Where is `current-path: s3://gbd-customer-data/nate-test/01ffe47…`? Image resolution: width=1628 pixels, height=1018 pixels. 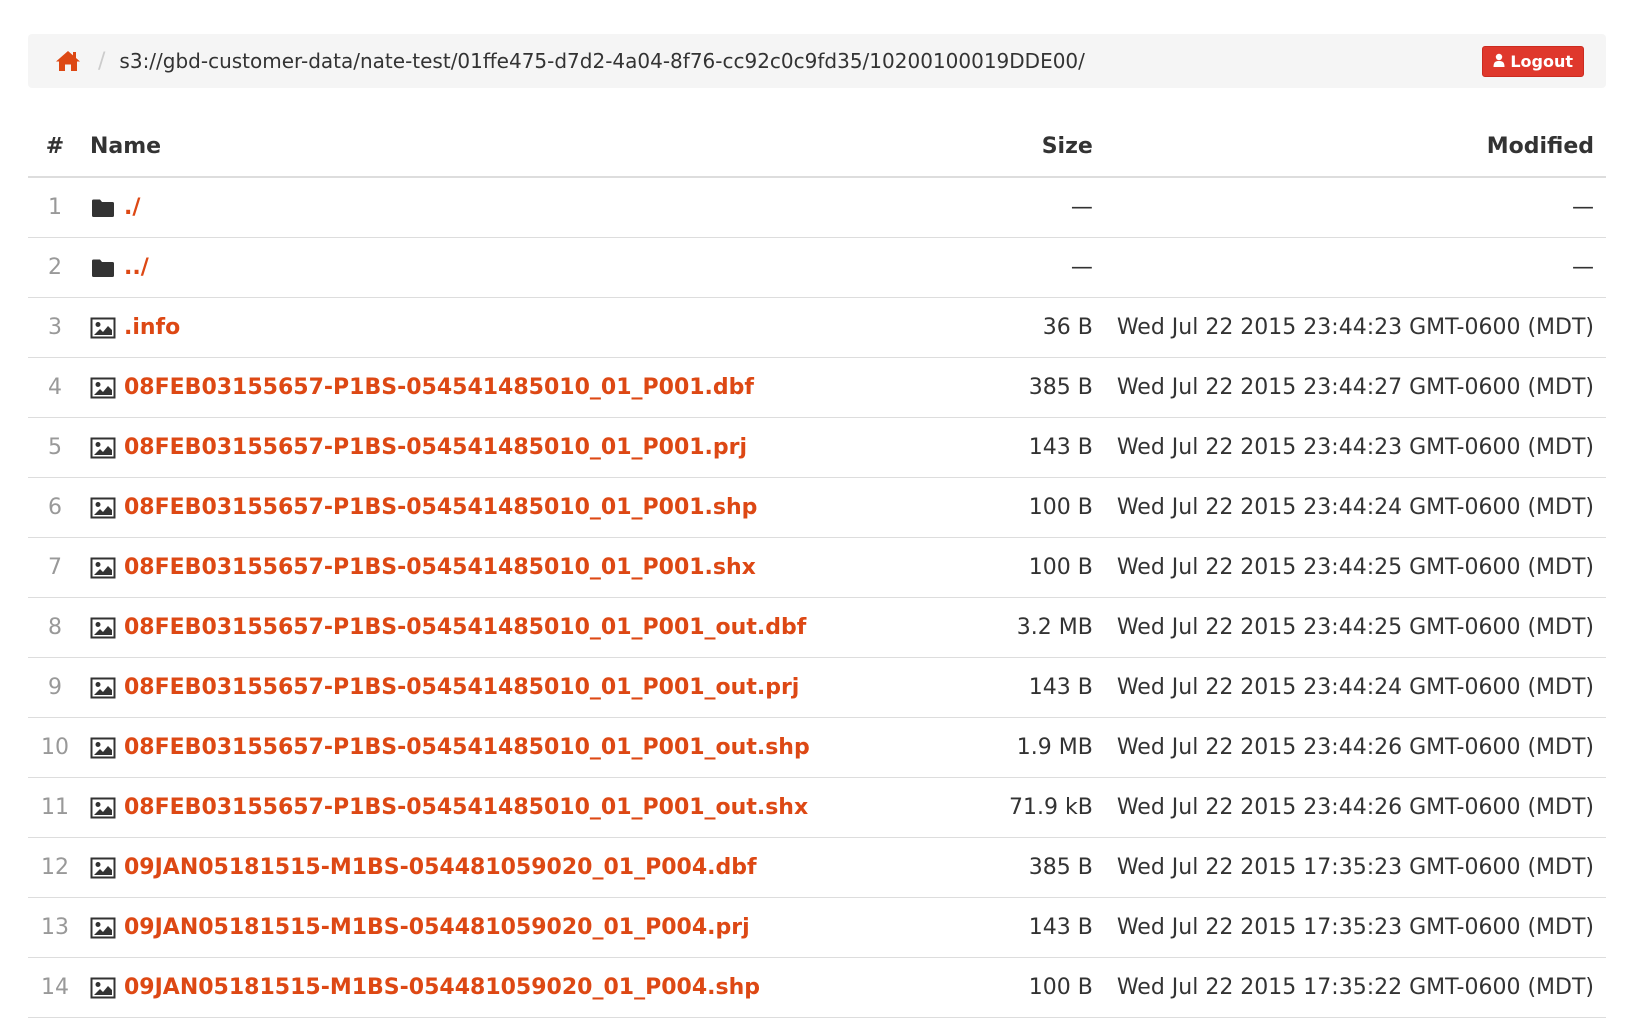
current-path: s3://gbd-customer-data/nate-test/01ffe47… is located at coordinates (602, 61).